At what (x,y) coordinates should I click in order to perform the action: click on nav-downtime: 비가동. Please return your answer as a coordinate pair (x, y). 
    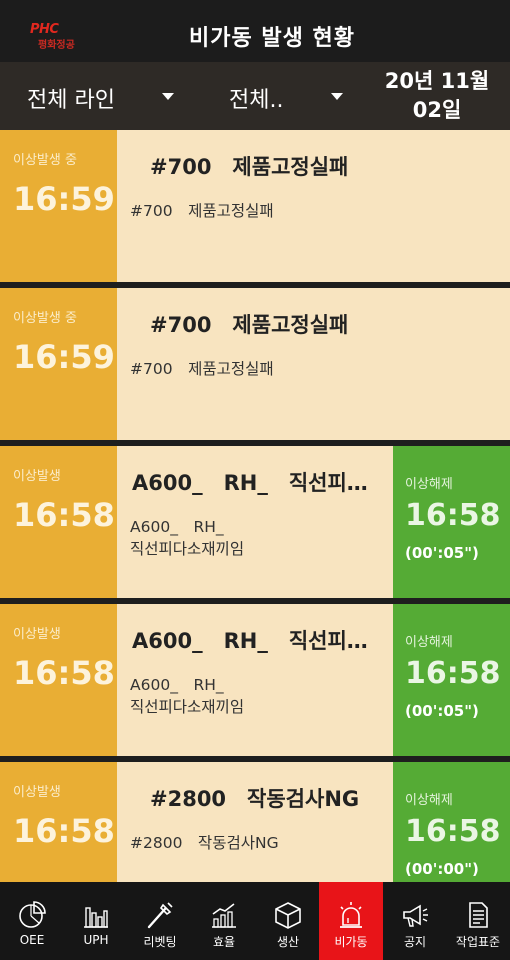
    Looking at the image, I should click on (351, 921).